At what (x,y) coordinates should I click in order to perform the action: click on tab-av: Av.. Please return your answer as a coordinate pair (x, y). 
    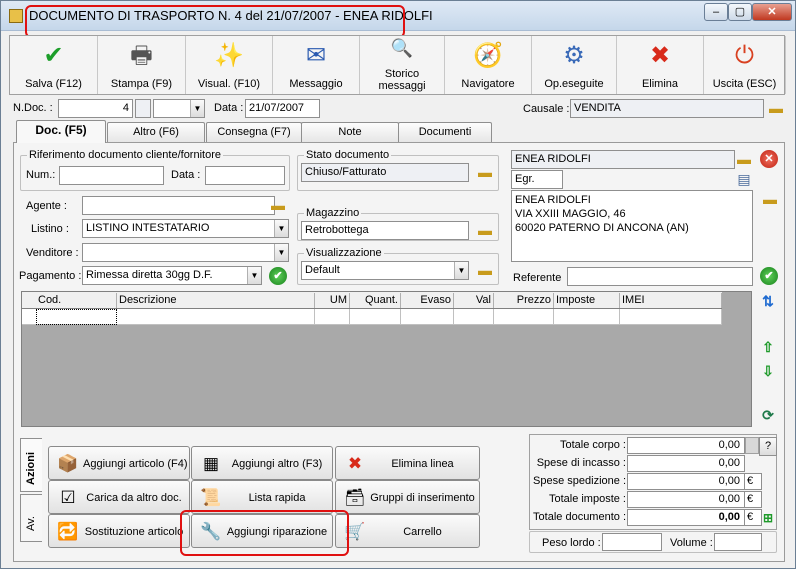
    Looking at the image, I should click on (31, 518).